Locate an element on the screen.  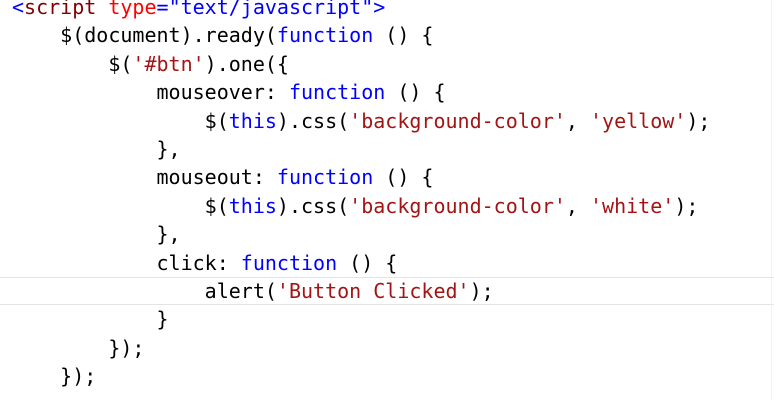
code-token-str: 'Button Clicked' is located at coordinates (373, 291).